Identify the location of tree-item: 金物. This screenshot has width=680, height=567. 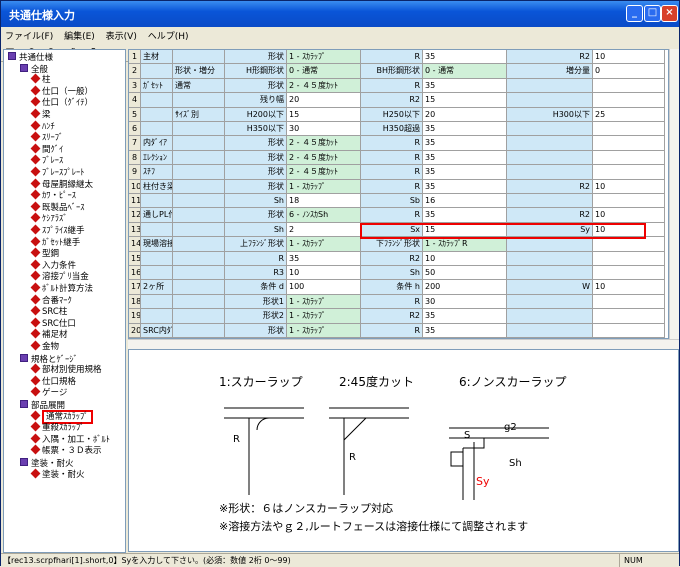
(44, 346).